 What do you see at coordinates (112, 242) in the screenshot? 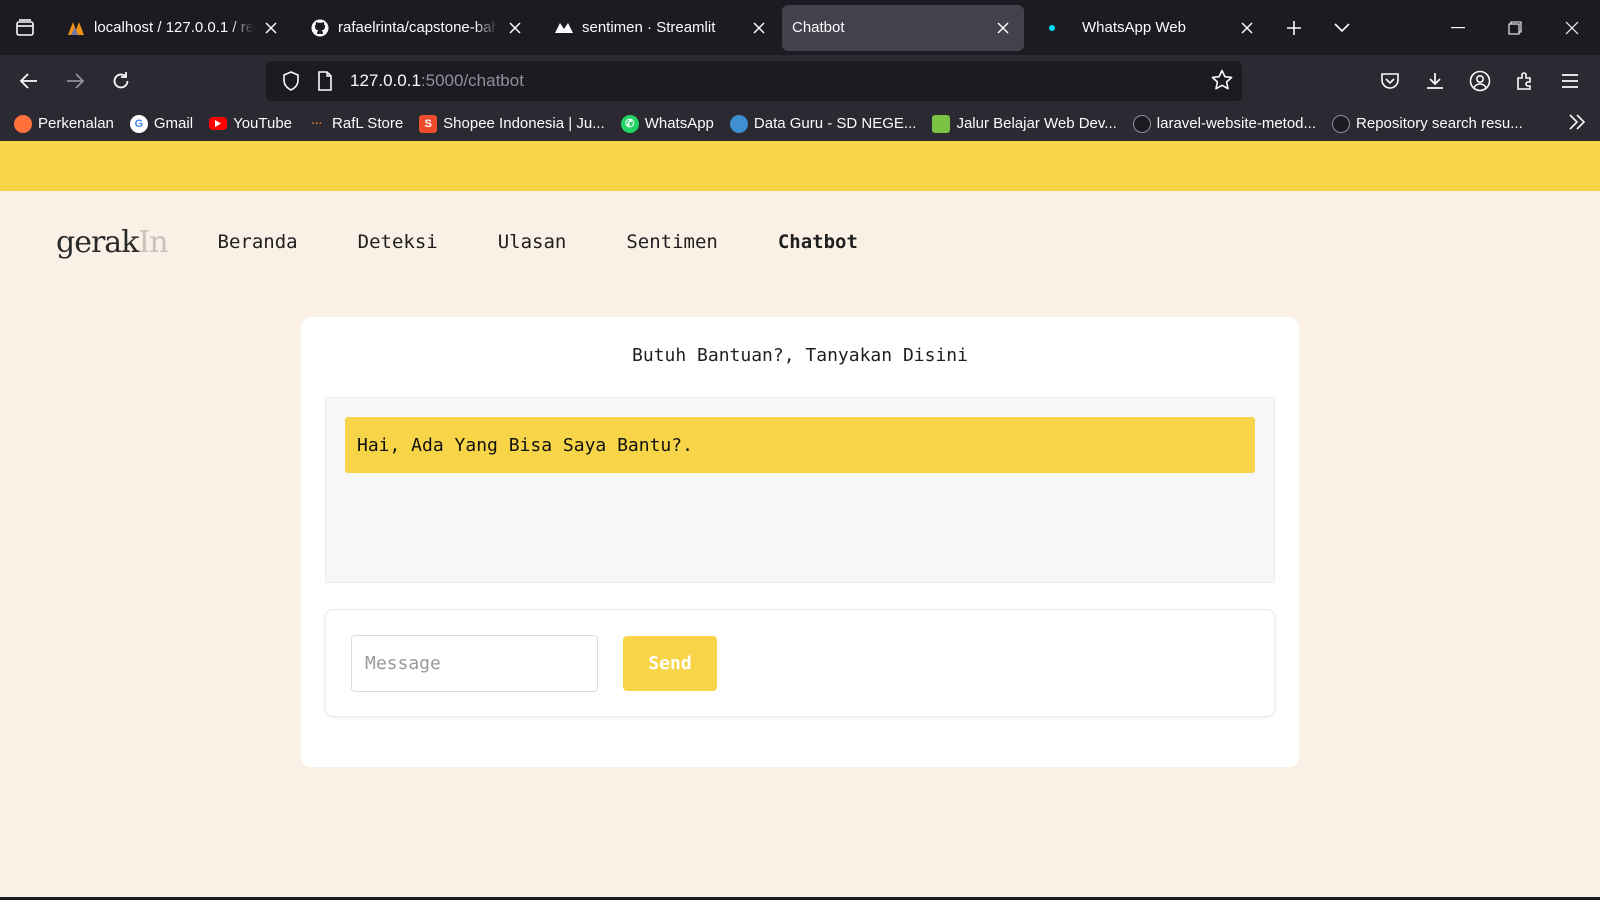
I see `site-logo: gerakIn` at bounding box center [112, 242].